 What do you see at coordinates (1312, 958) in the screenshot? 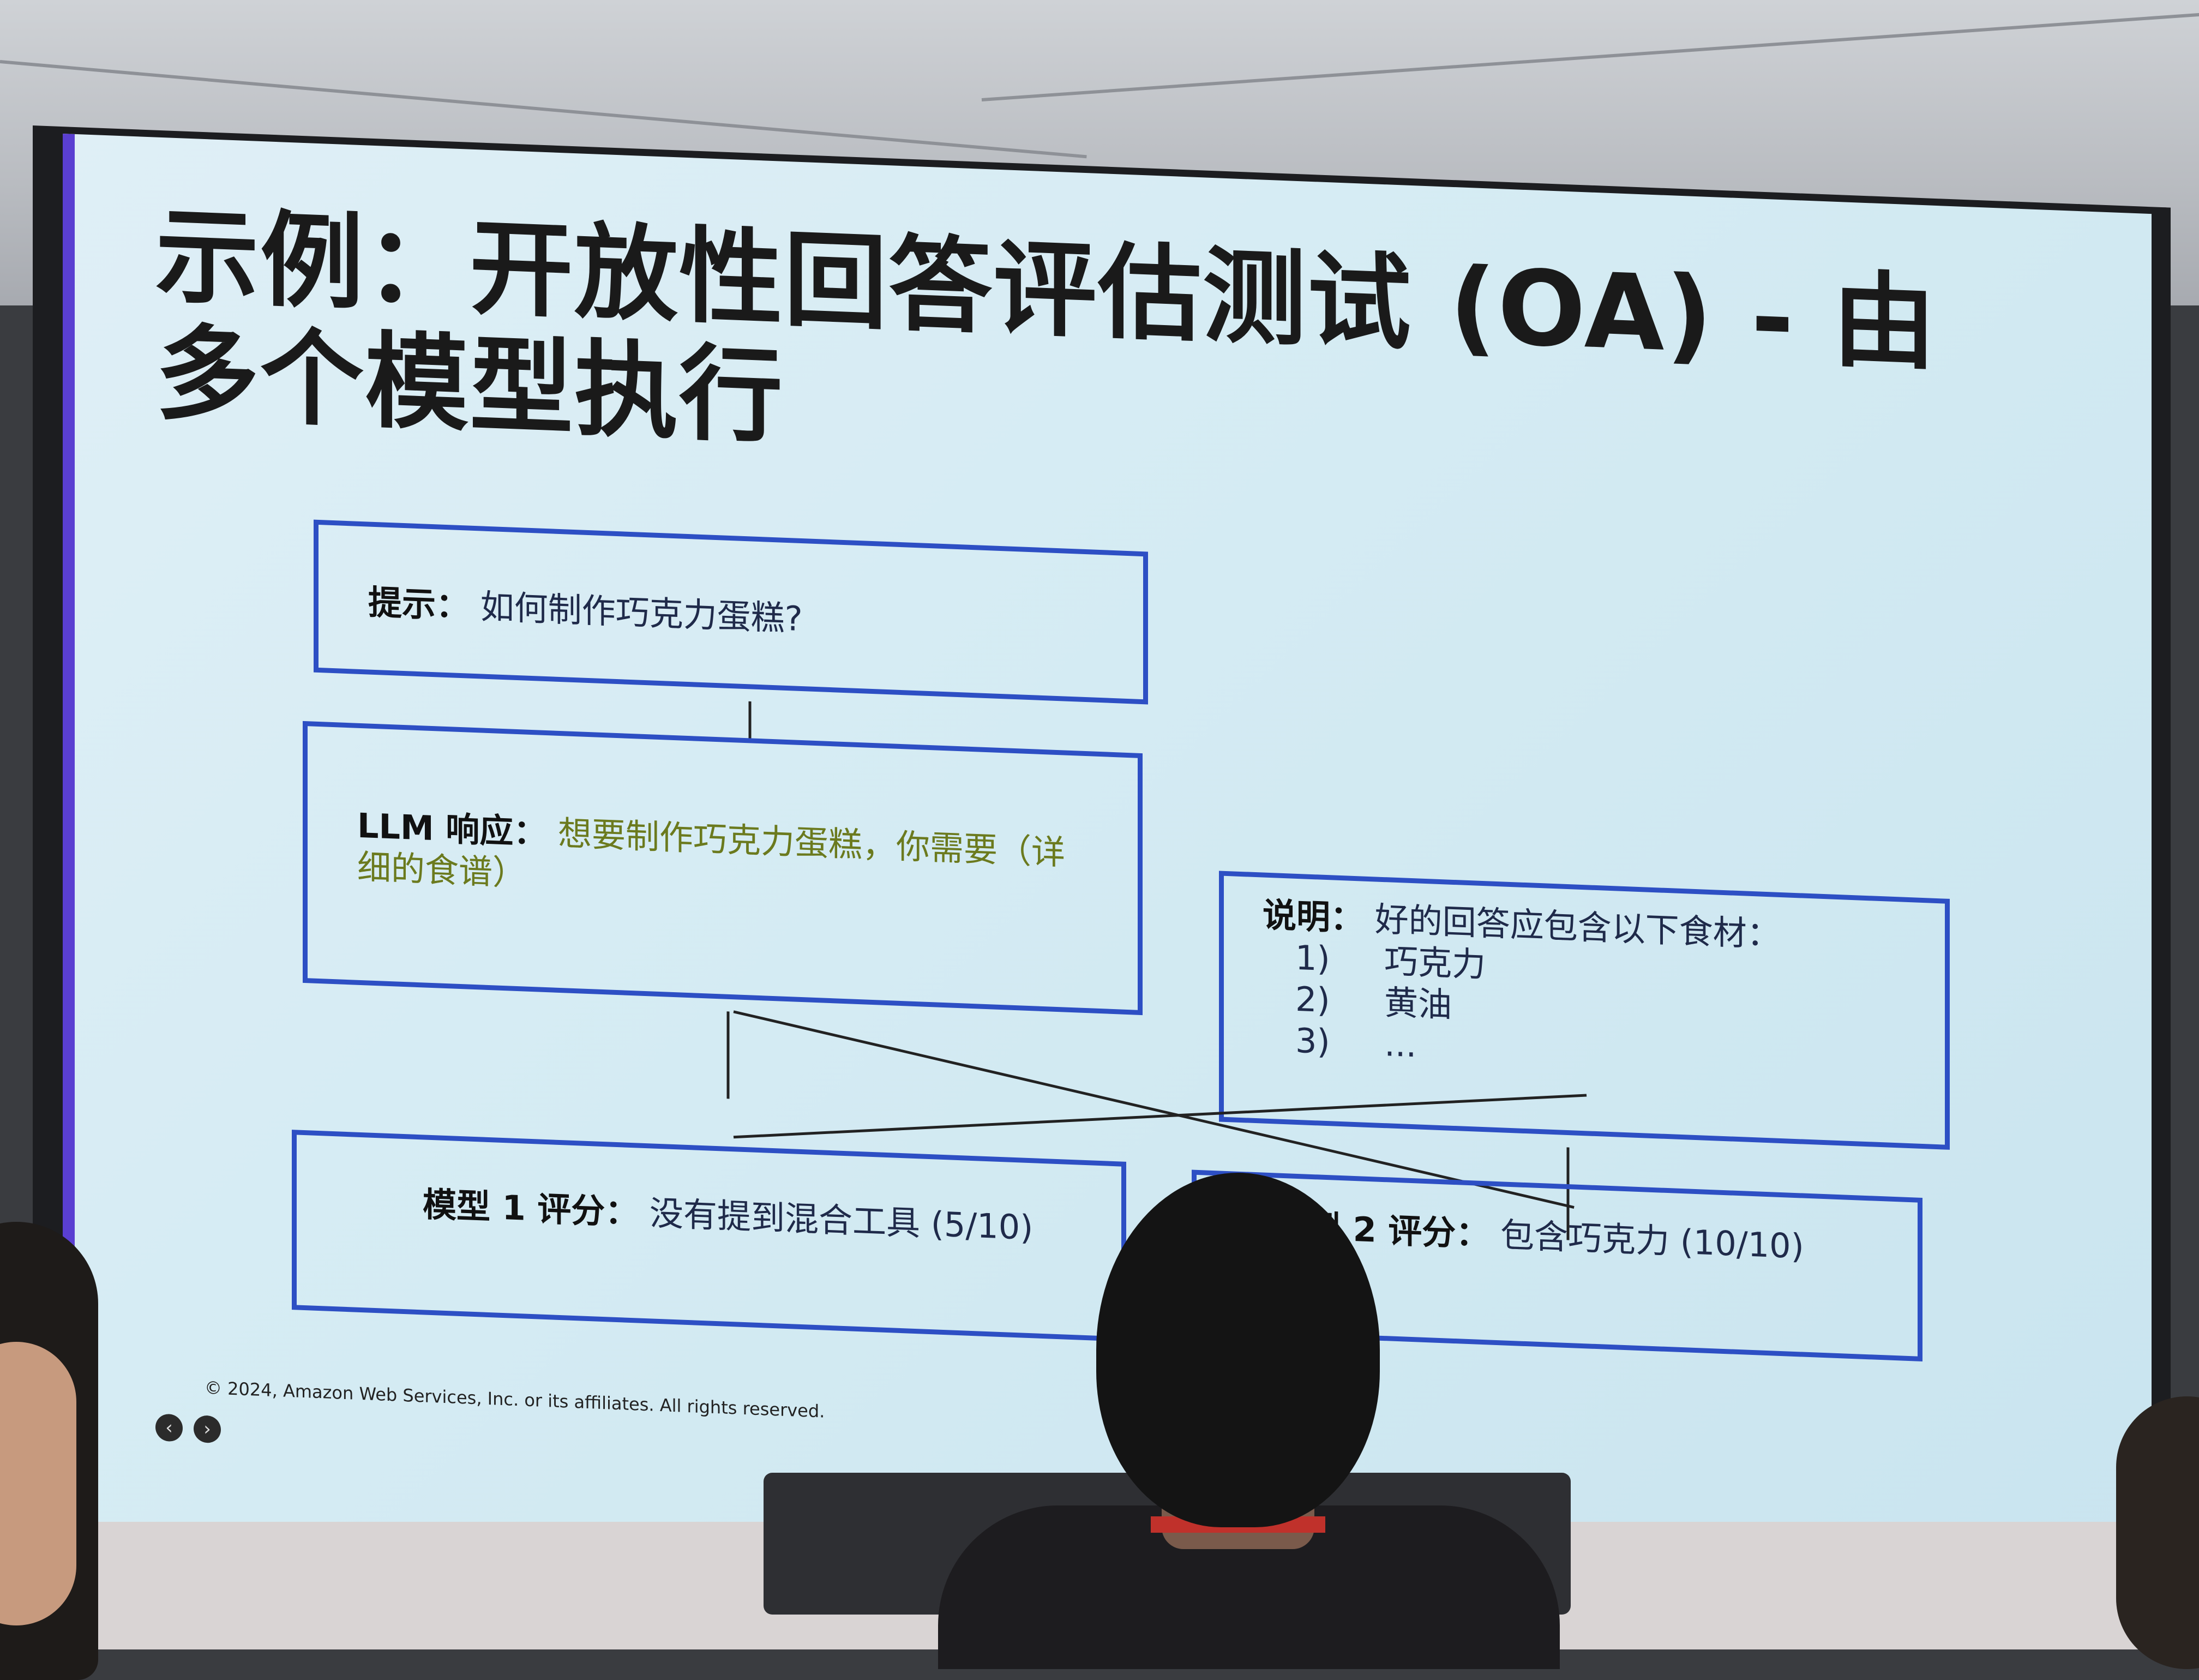
I see `ingredient-number: 1)` at bounding box center [1312, 958].